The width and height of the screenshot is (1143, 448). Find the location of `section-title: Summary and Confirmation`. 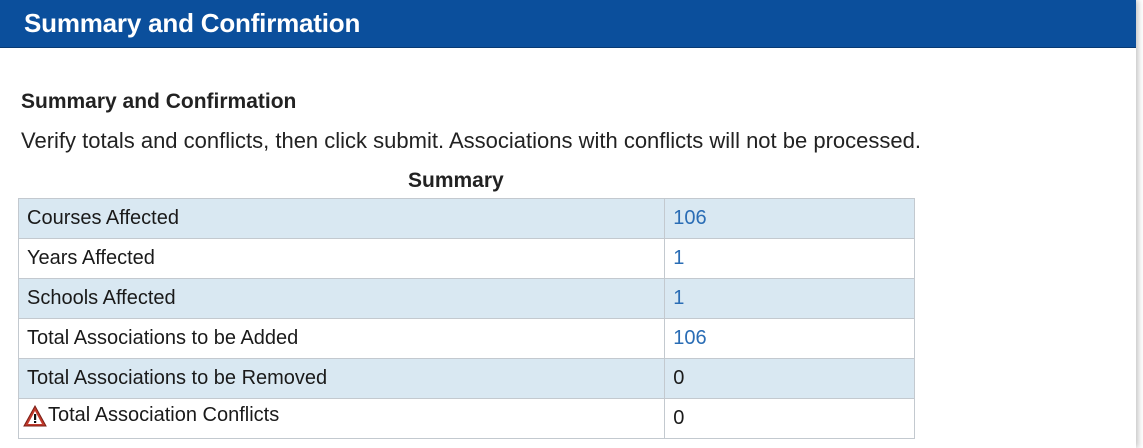

section-title: Summary and Confirmation is located at coordinates (159, 101).